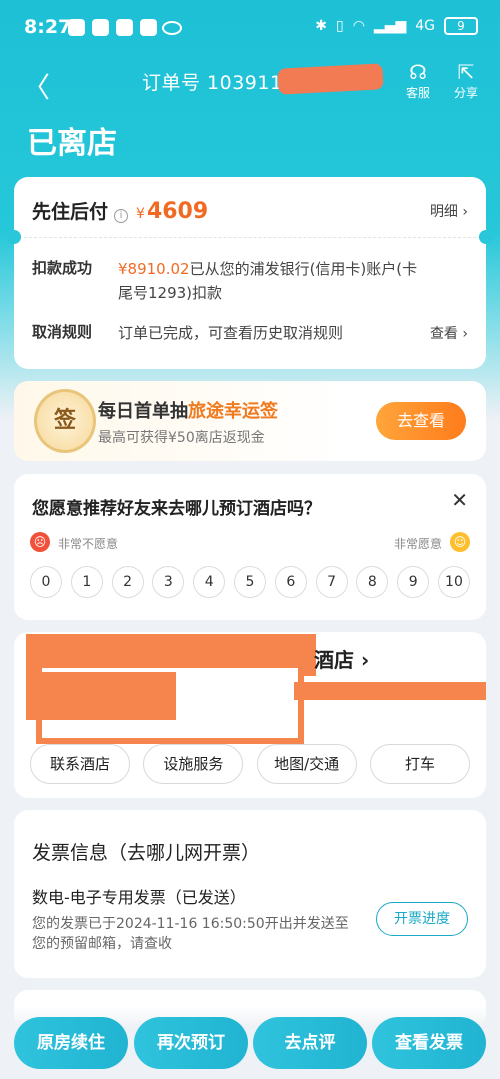 Image resolution: width=500 pixels, height=1079 pixels. What do you see at coordinates (459, 500) in the screenshot?
I see `close-icon: ✕` at bounding box center [459, 500].